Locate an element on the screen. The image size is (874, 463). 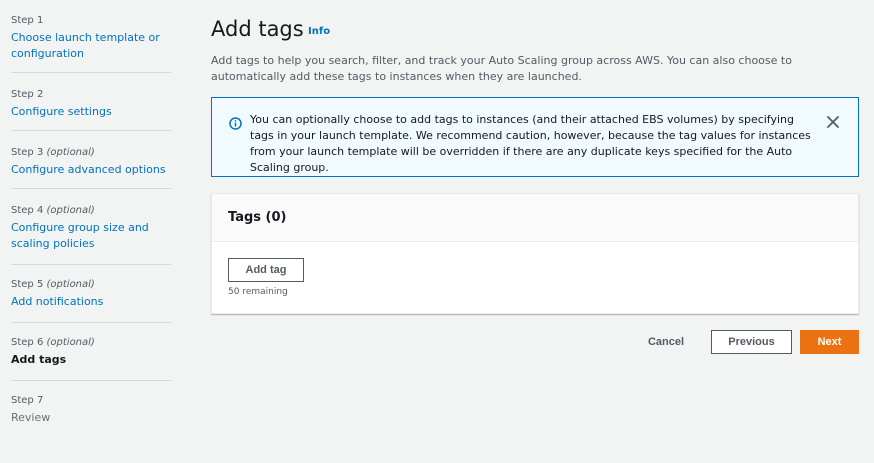
step-number: Step 3 (optional) is located at coordinates (53, 152).